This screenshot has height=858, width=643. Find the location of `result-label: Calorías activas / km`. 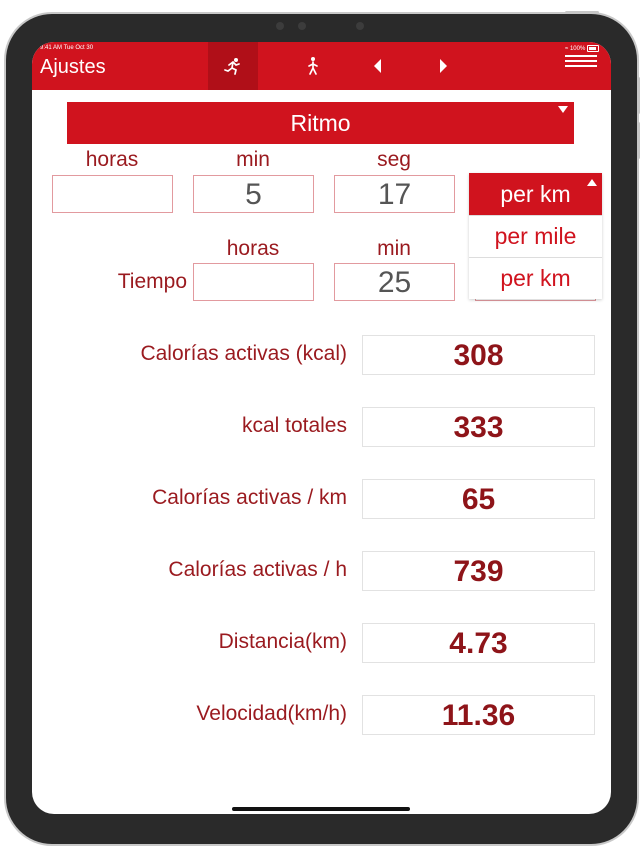

result-label: Calorías activas / km is located at coordinates (249, 497).